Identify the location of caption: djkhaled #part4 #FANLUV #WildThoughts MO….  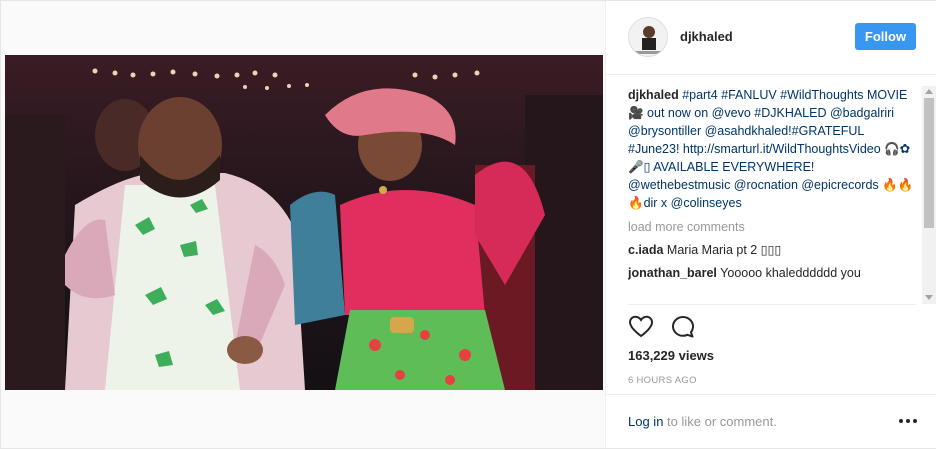
(773, 149).